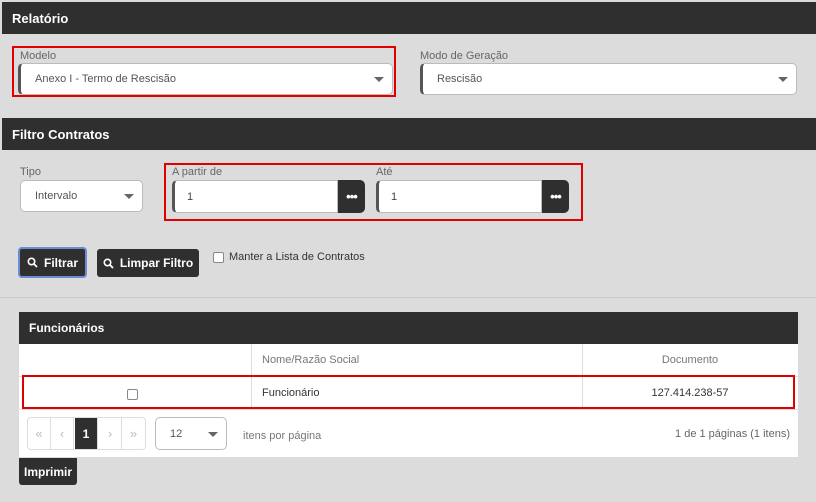  I want to click on filtrar-button: Filtrar, so click(52, 262).